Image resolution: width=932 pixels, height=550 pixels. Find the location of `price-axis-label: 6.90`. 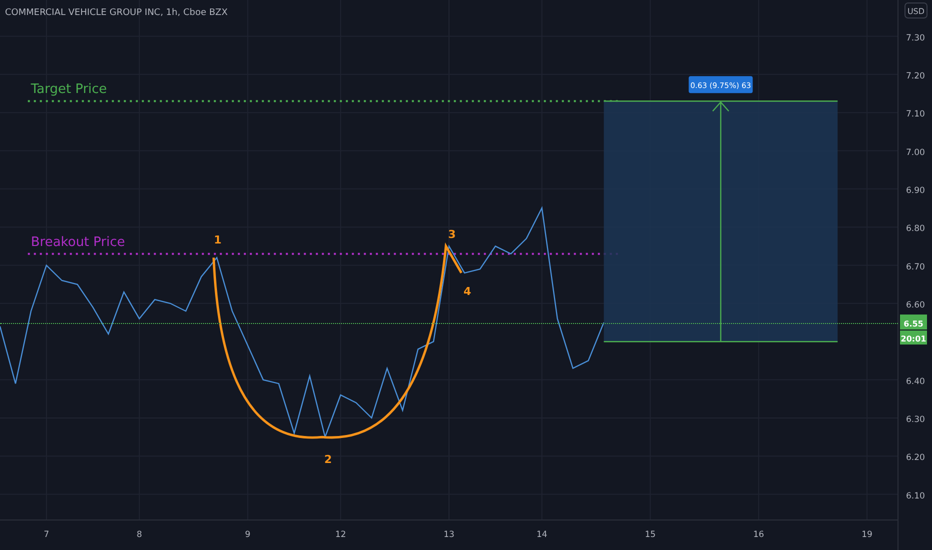

price-axis-label: 6.90 is located at coordinates (915, 191).